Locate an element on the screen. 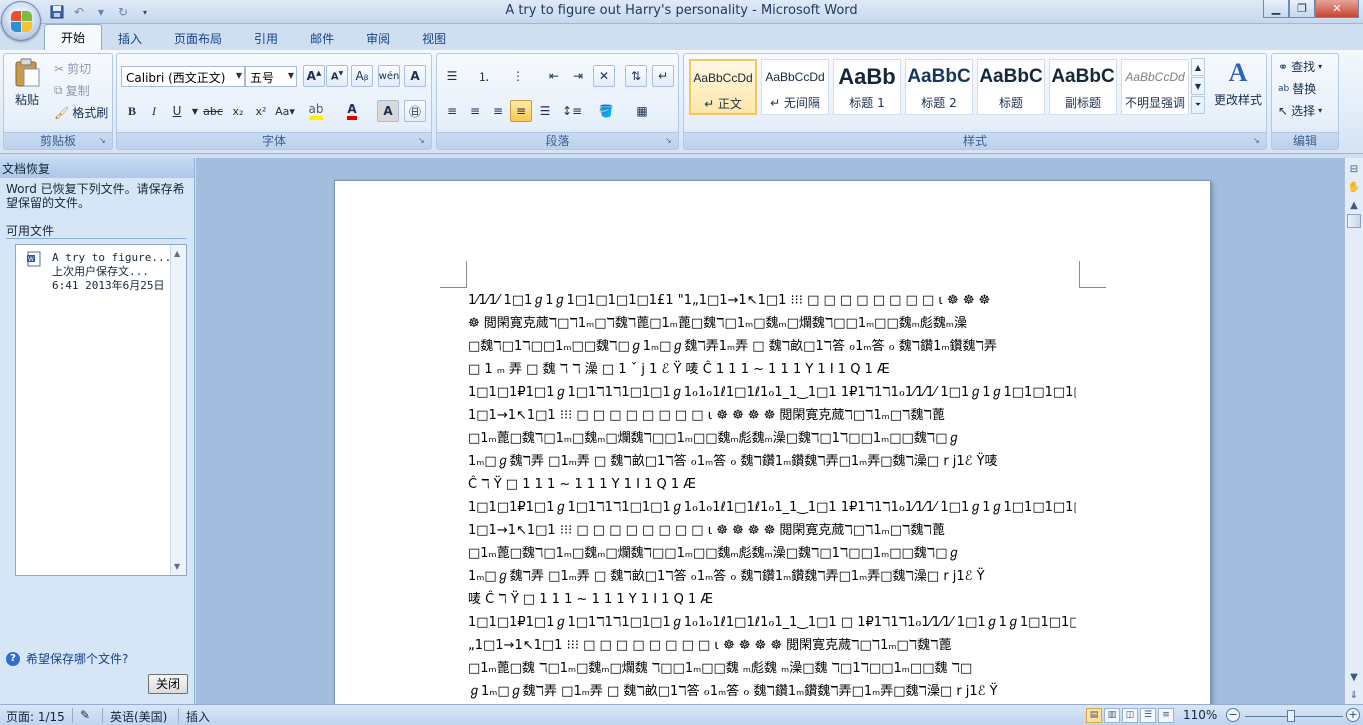 The height and width of the screenshot is (725, 1363). print-layout-icon: ▤ is located at coordinates (1094, 715).